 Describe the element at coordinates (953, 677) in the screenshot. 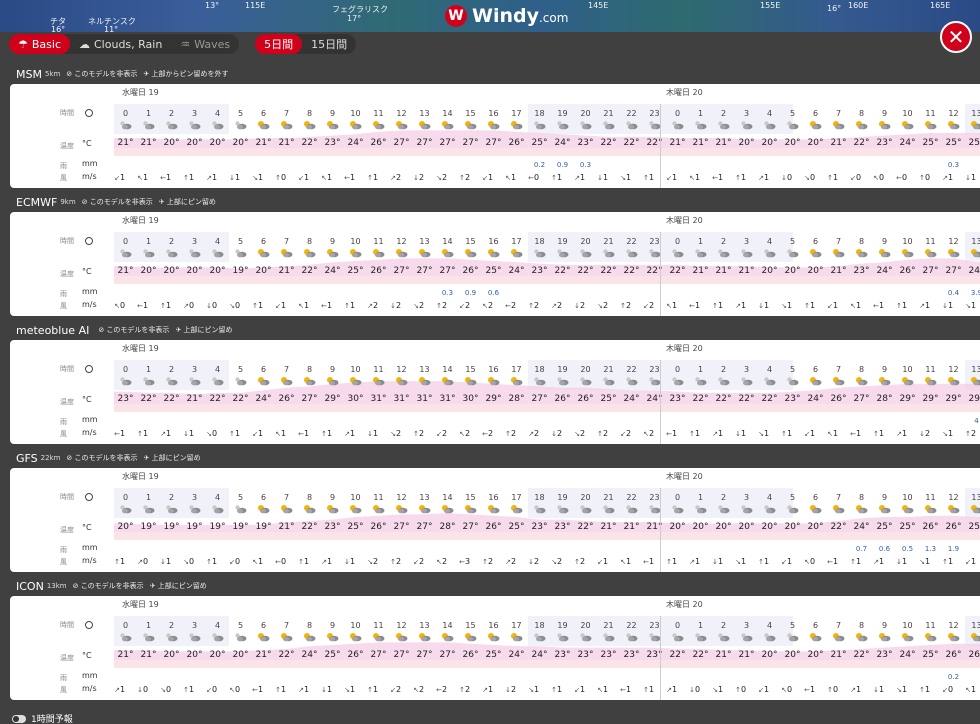

I see `rain-value: 0.2` at that location.